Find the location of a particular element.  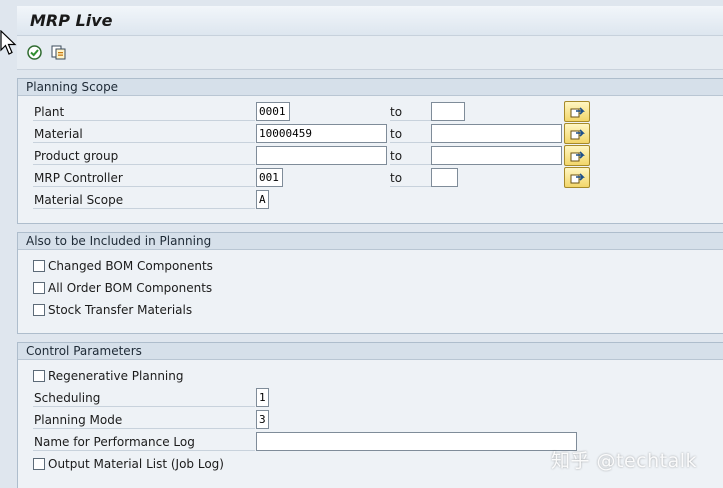

group-header: Planning Scope is located at coordinates (370, 87).